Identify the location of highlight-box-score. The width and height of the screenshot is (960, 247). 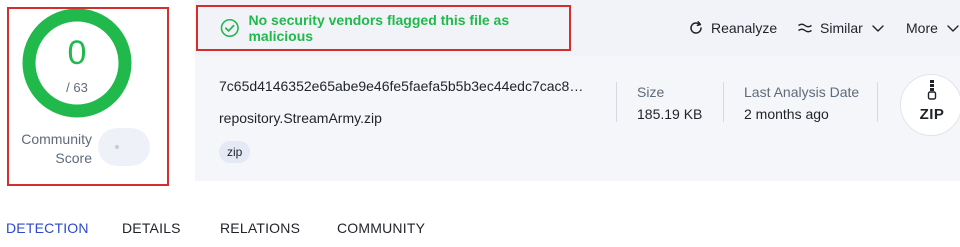
(88, 96).